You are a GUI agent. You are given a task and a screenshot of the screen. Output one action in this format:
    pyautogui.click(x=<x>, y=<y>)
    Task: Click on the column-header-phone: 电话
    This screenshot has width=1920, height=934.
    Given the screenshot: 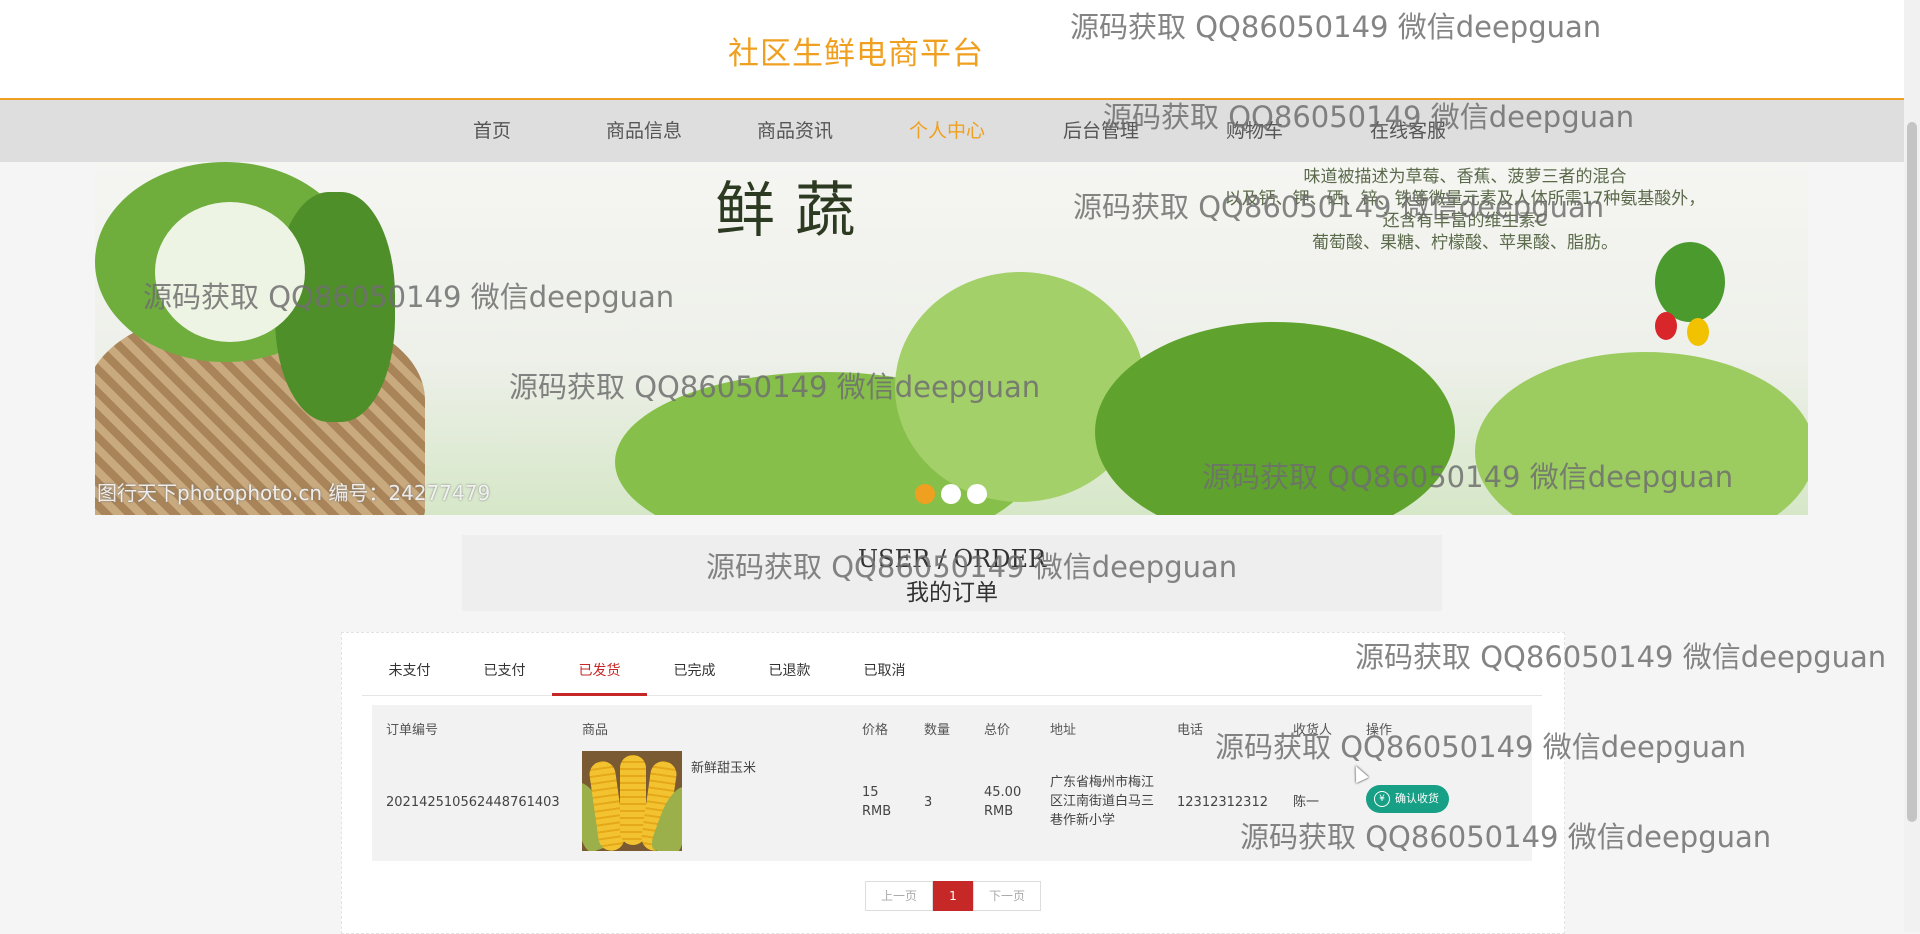 What is the action you would take?
    pyautogui.click(x=1190, y=730)
    